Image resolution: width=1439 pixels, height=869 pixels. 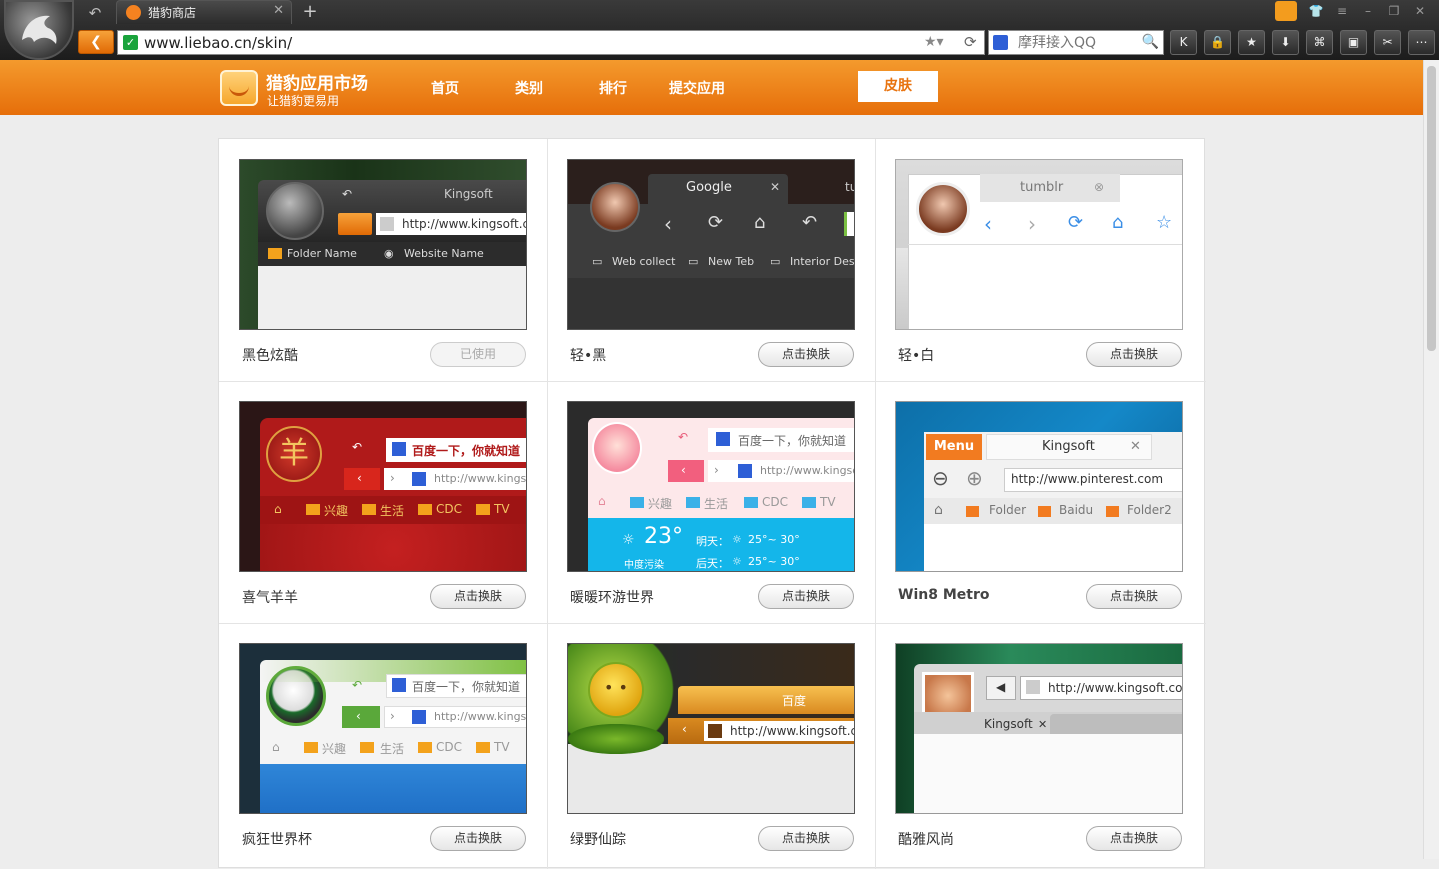 I want to click on skin-preview-green-forest: • • 百度 ‹ http://www.kingsoft.cc, so click(x=711, y=728).